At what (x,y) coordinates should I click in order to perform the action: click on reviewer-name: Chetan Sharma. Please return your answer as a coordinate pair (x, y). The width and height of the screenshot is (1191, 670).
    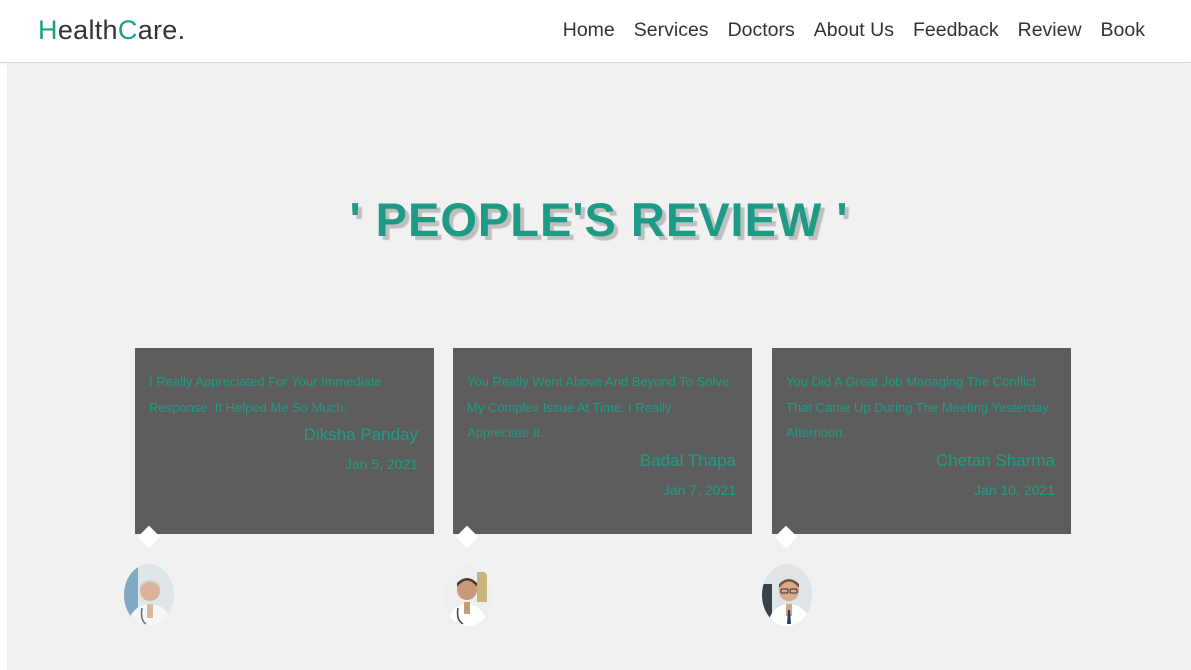
    Looking at the image, I should click on (995, 460).